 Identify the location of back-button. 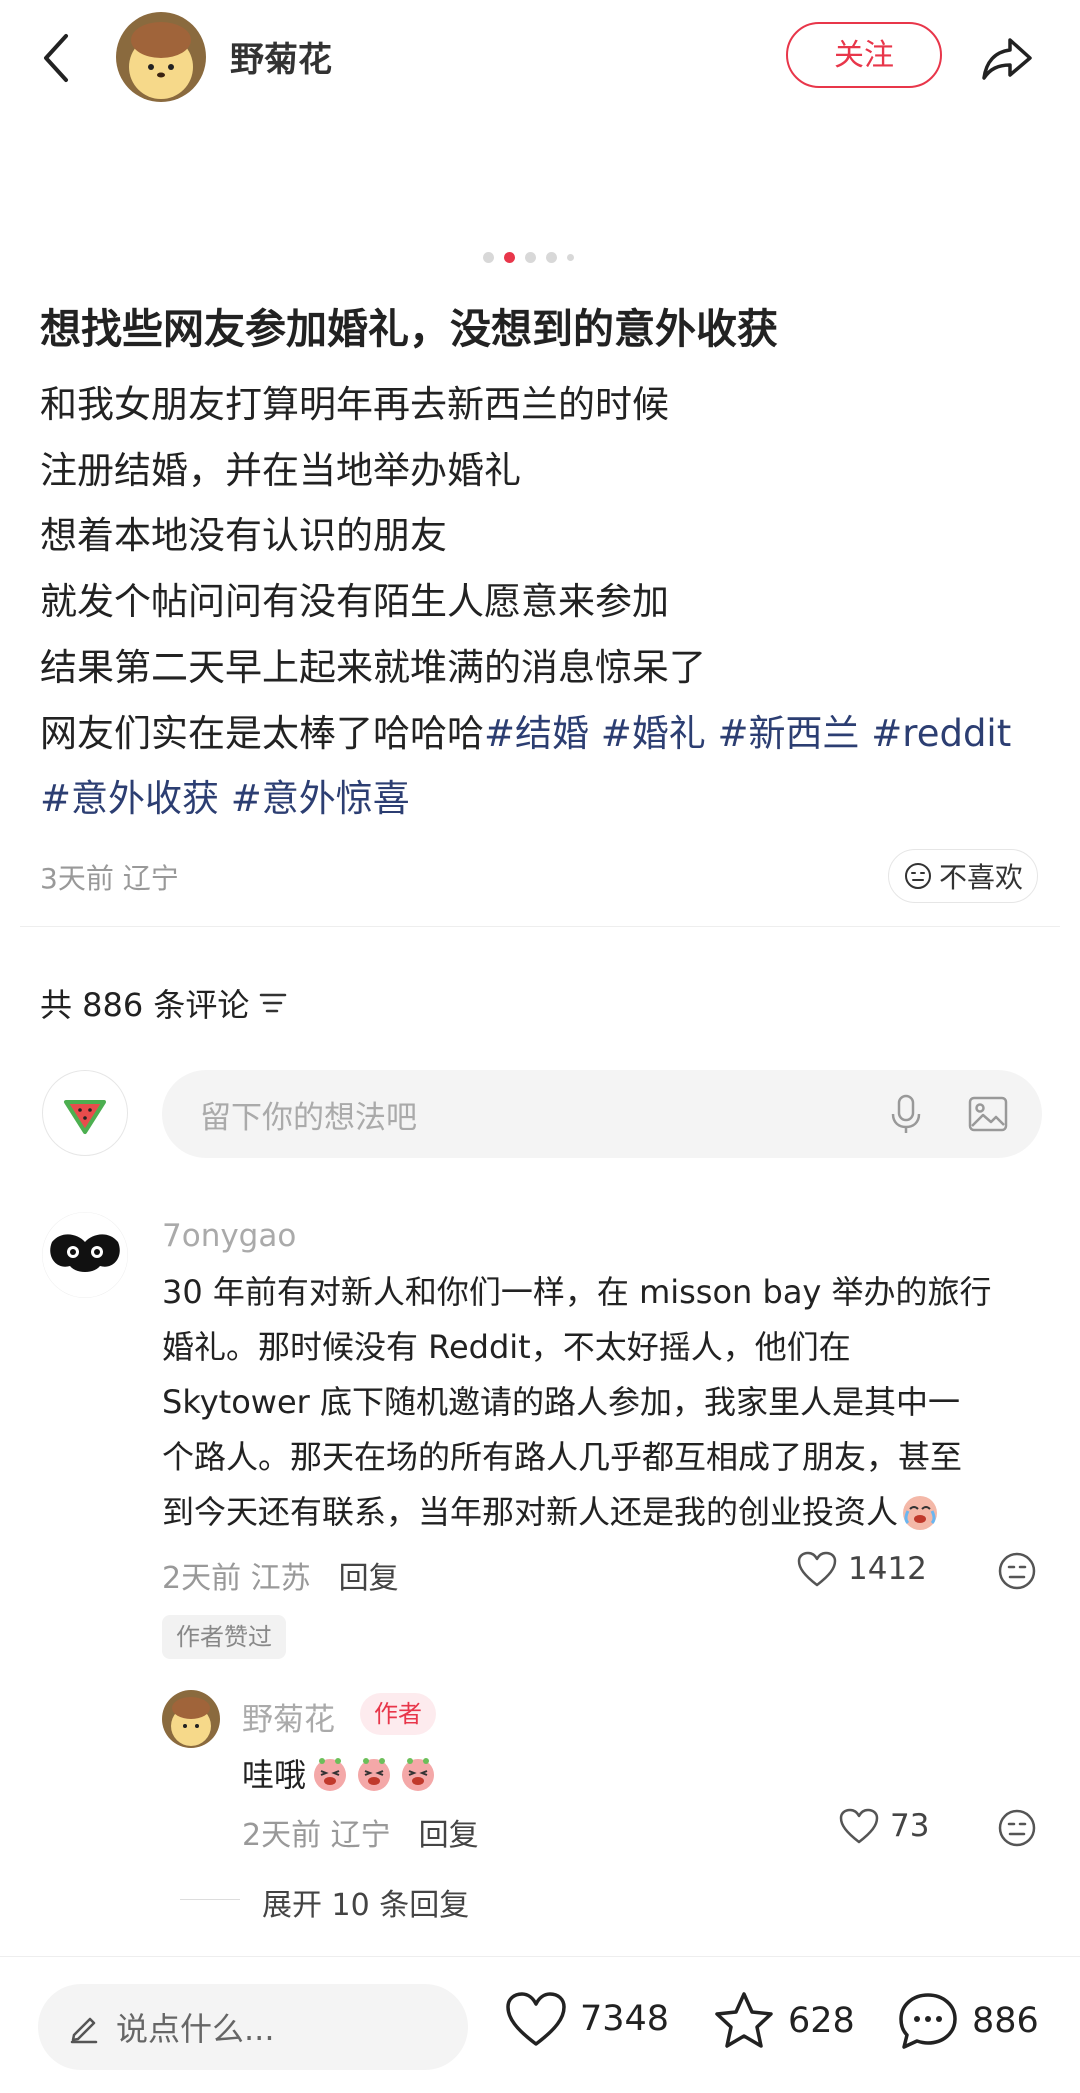
(58, 58).